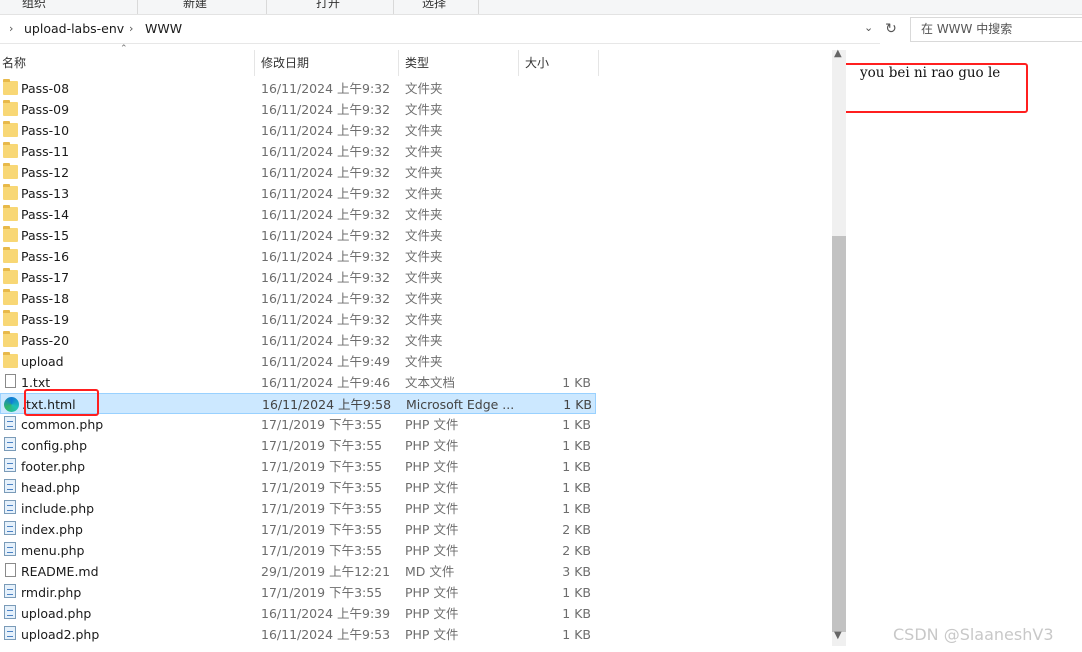  Describe the element at coordinates (195, 7) in the screenshot. I see `ribbon-group-new: 新建` at that location.